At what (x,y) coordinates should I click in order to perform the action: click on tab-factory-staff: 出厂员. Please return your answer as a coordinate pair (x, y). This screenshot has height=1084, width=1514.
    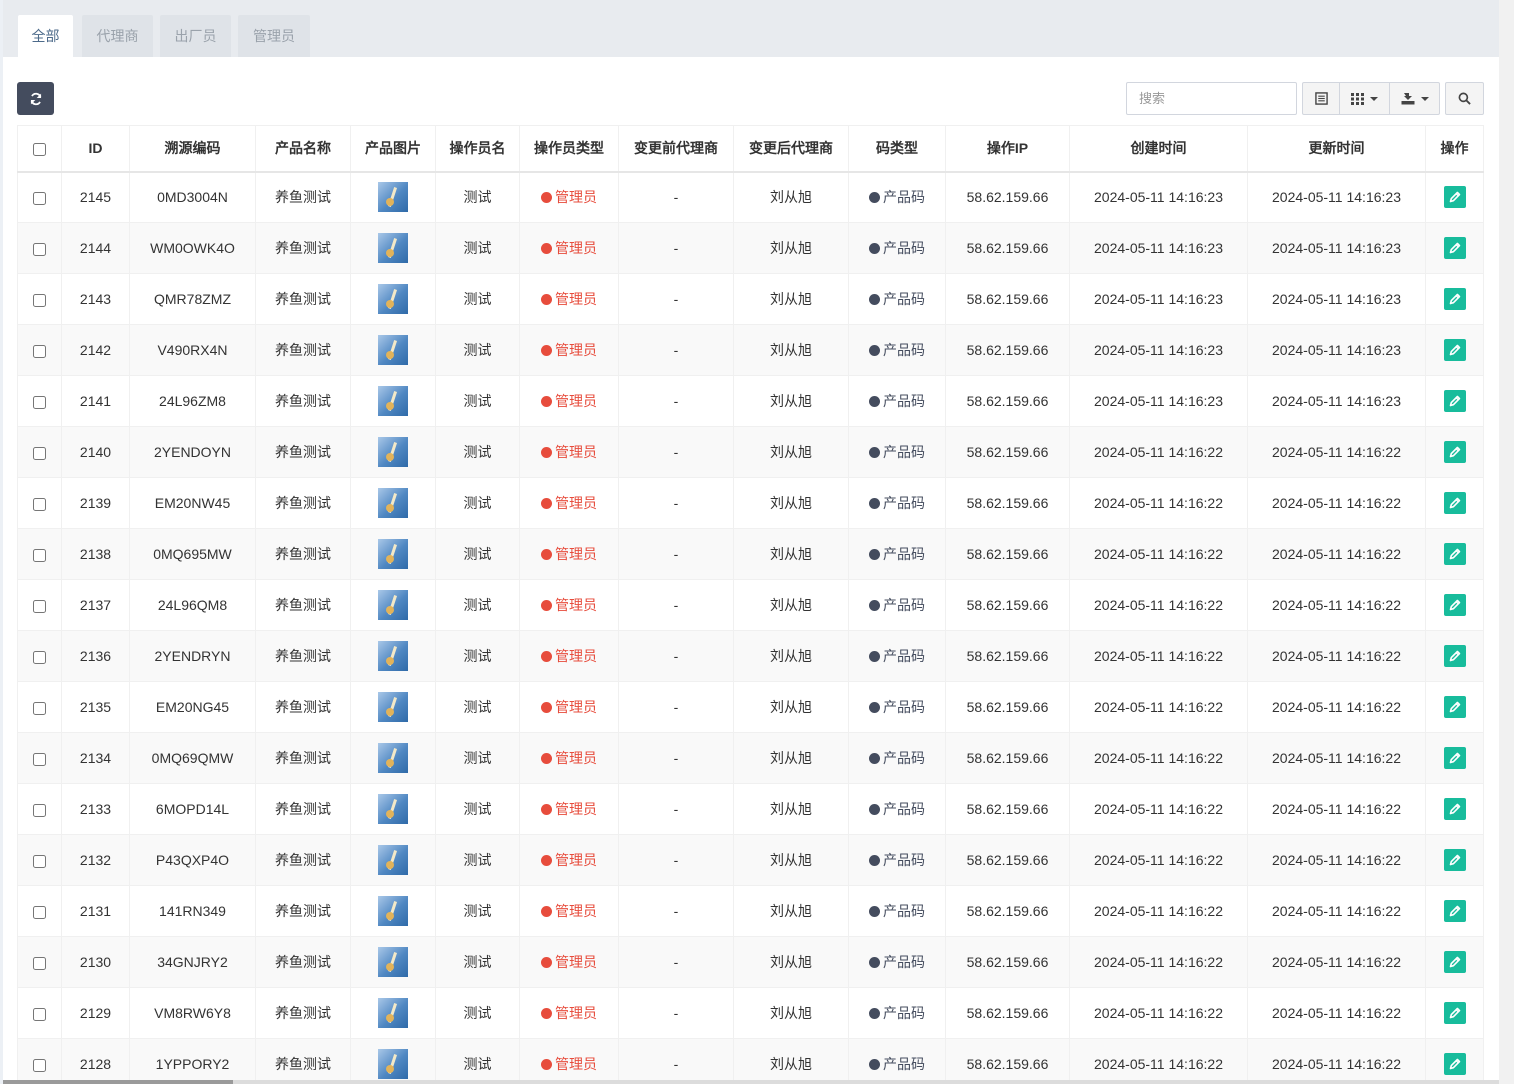
    Looking at the image, I should click on (195, 36).